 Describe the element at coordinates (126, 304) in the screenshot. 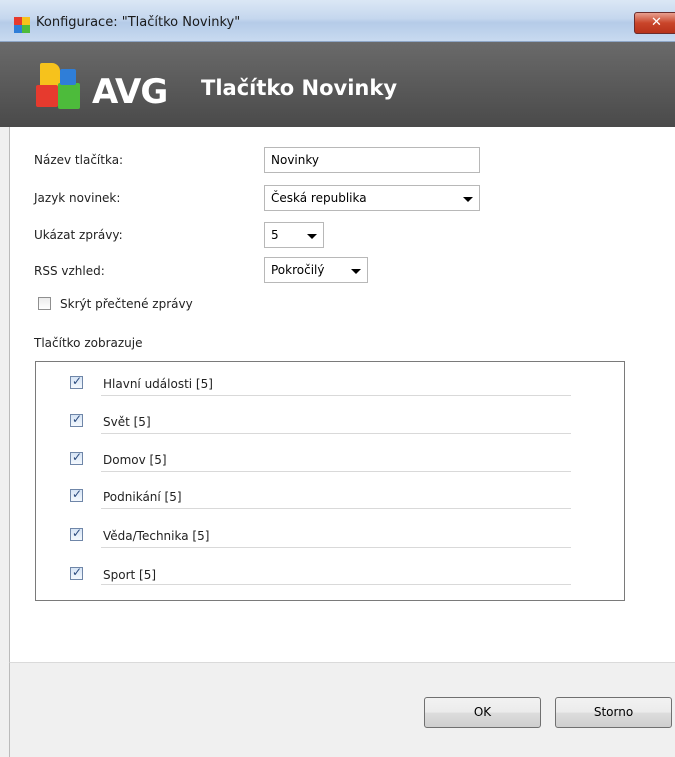

I see `hide-read-label: Skrýt přečtené zprávy` at that location.